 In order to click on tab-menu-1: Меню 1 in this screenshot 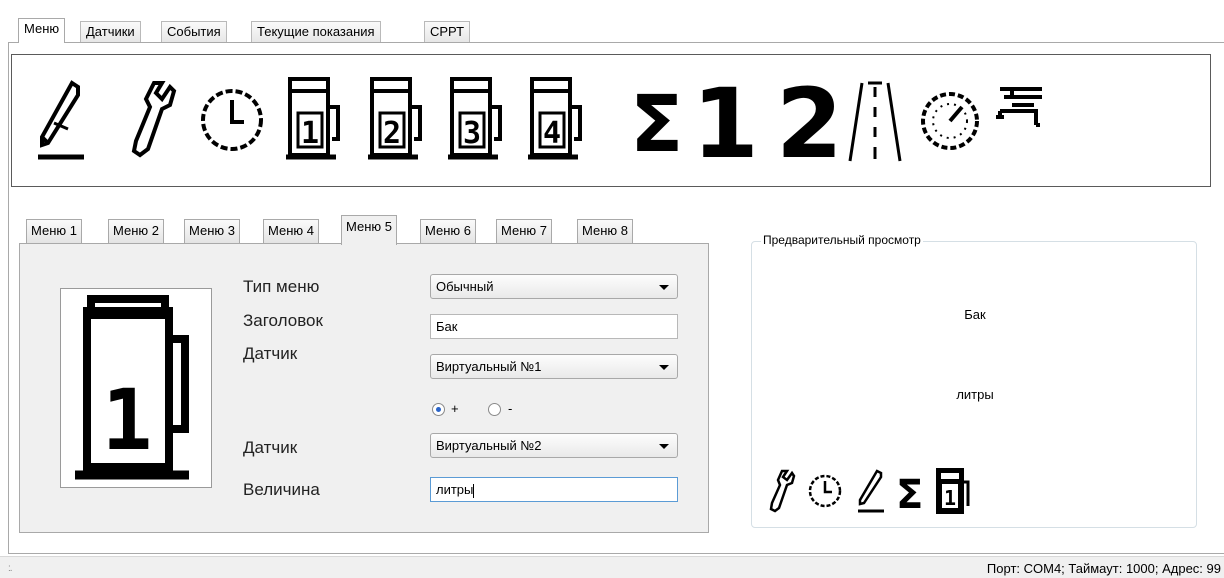, I will do `click(54, 231)`.